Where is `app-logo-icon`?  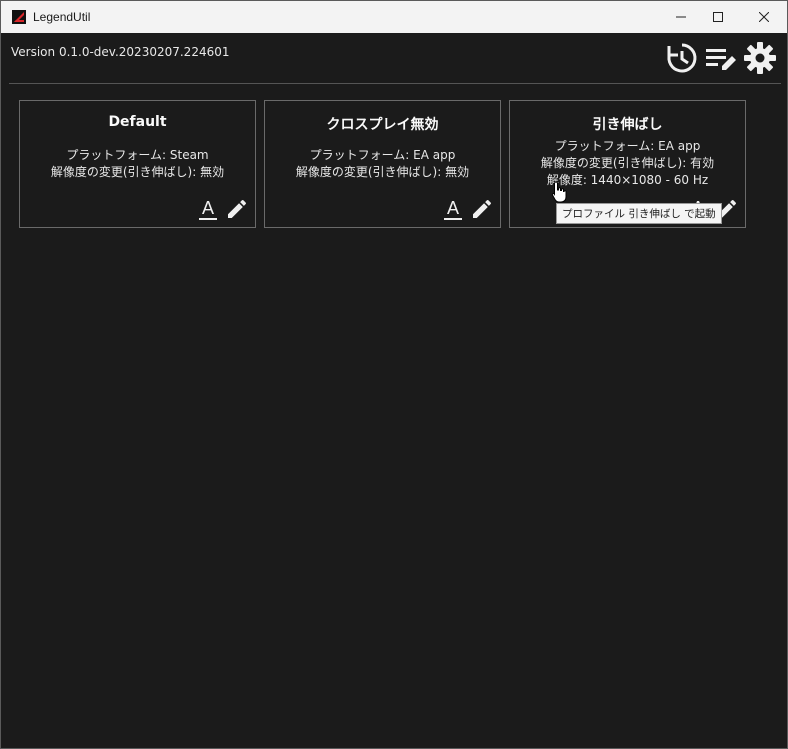 app-logo-icon is located at coordinates (19, 17).